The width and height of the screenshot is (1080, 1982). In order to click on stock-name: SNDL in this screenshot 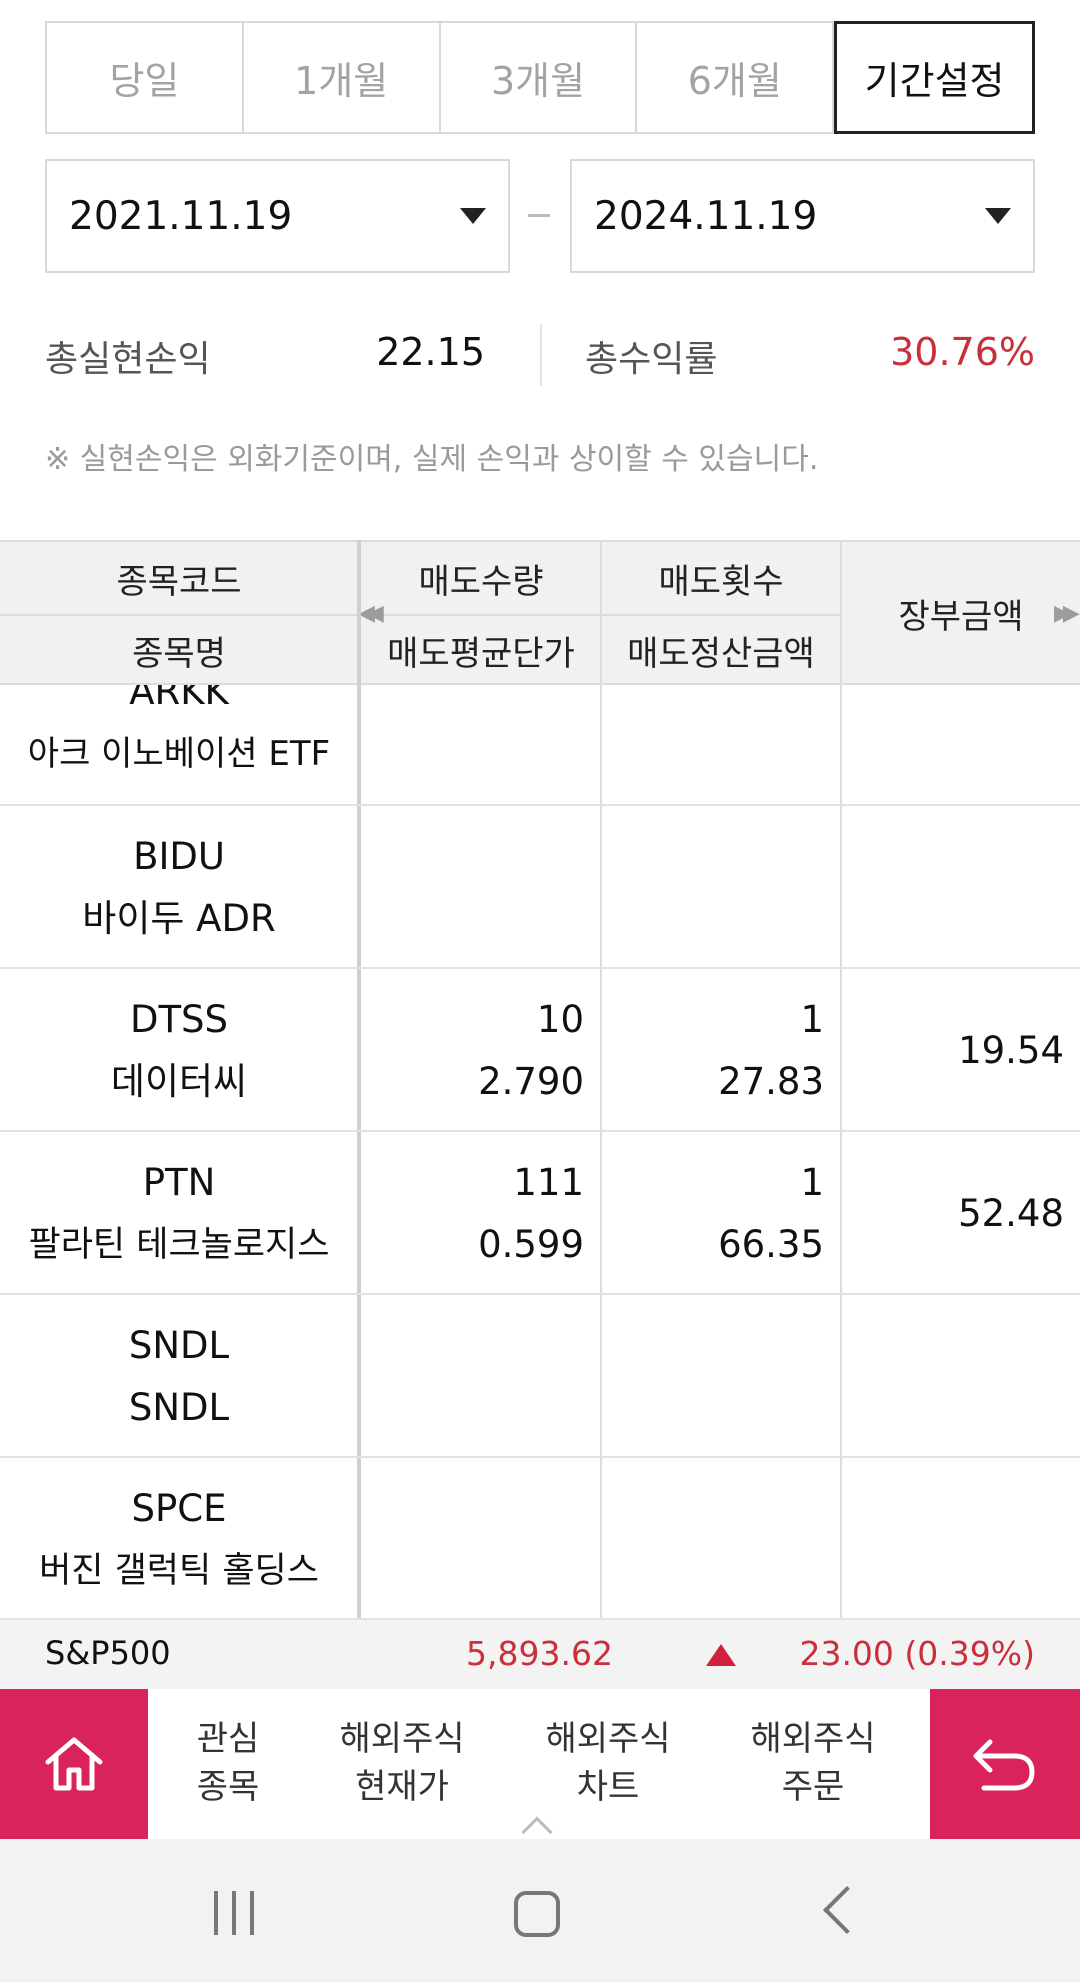, I will do `click(179, 1407)`.